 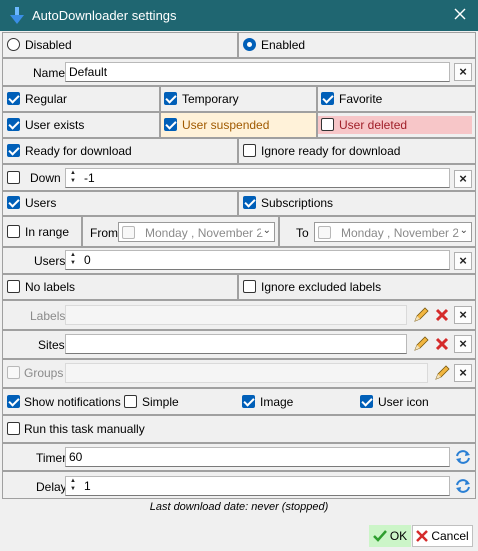 I want to click on sites-label: Sites, so click(x=51, y=345).